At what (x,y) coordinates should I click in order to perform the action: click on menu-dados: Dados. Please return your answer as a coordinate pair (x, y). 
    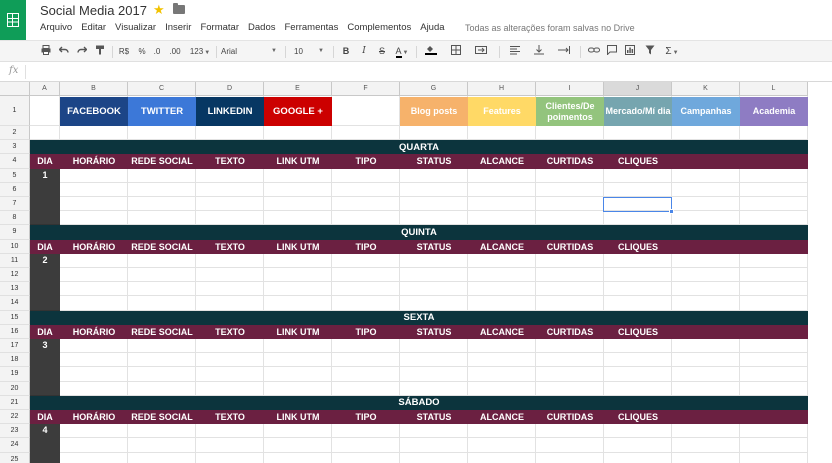
    Looking at the image, I should click on (261, 30).